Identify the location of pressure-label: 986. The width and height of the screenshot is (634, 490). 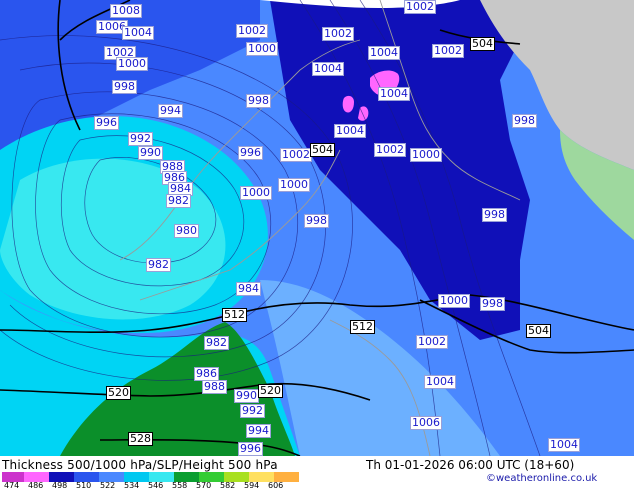
(206, 374).